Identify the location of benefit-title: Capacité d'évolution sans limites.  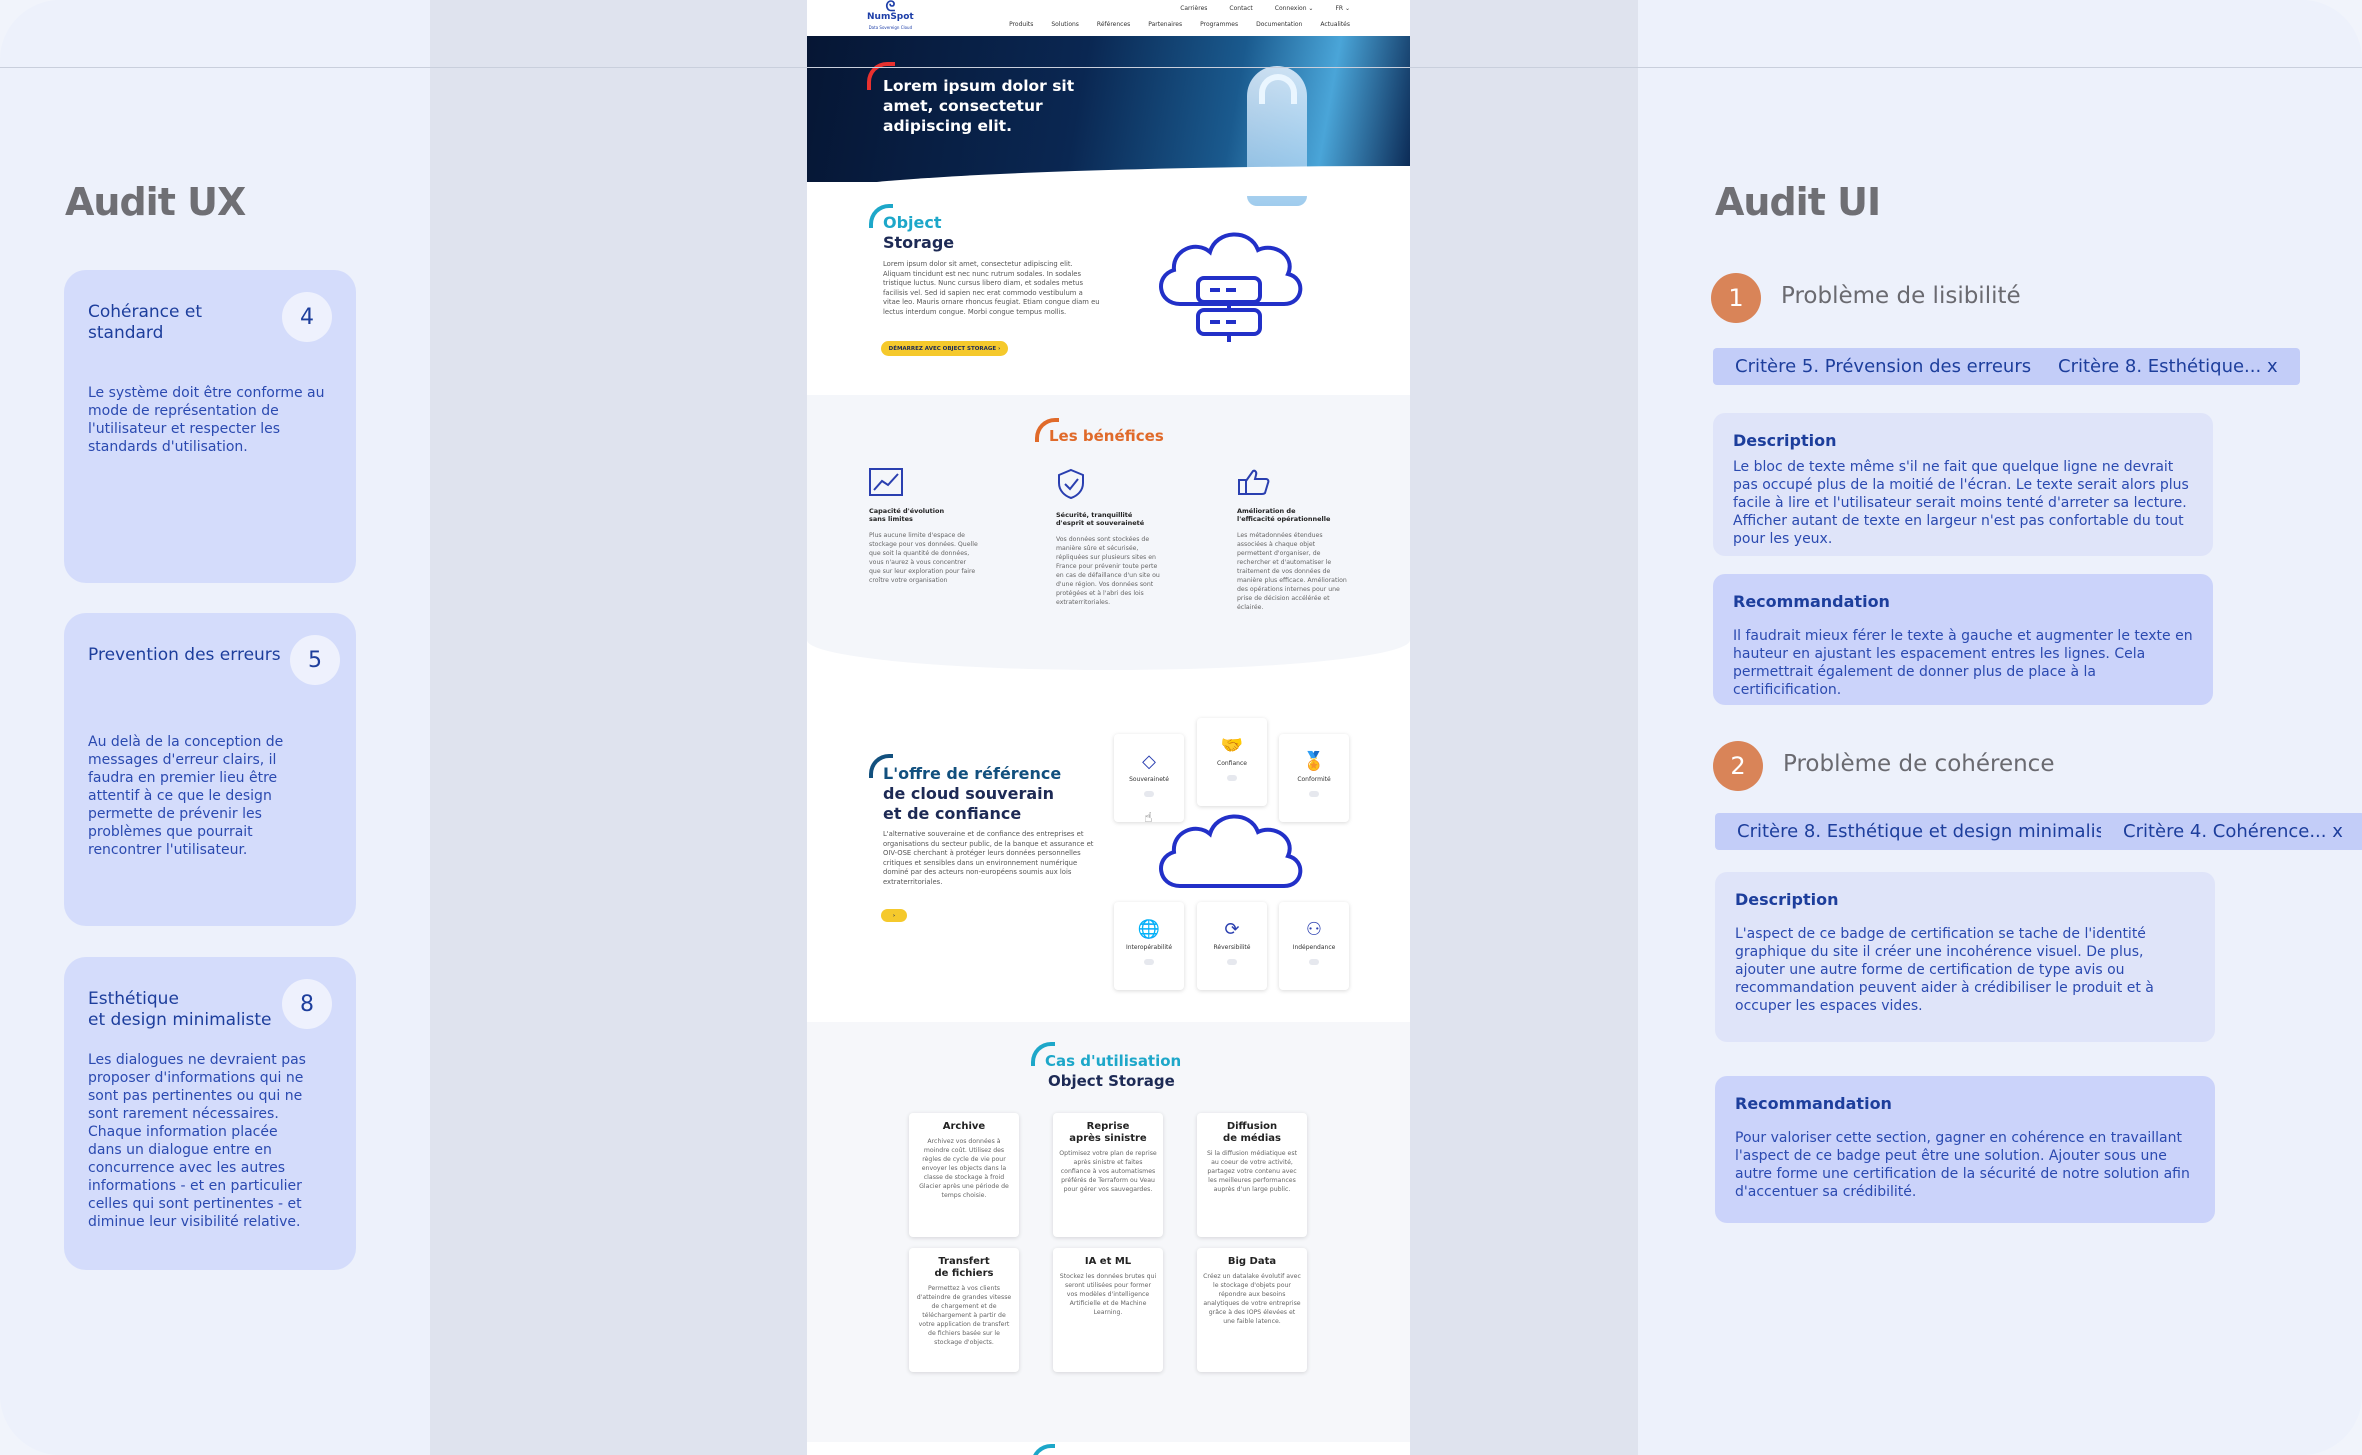
(907, 515).